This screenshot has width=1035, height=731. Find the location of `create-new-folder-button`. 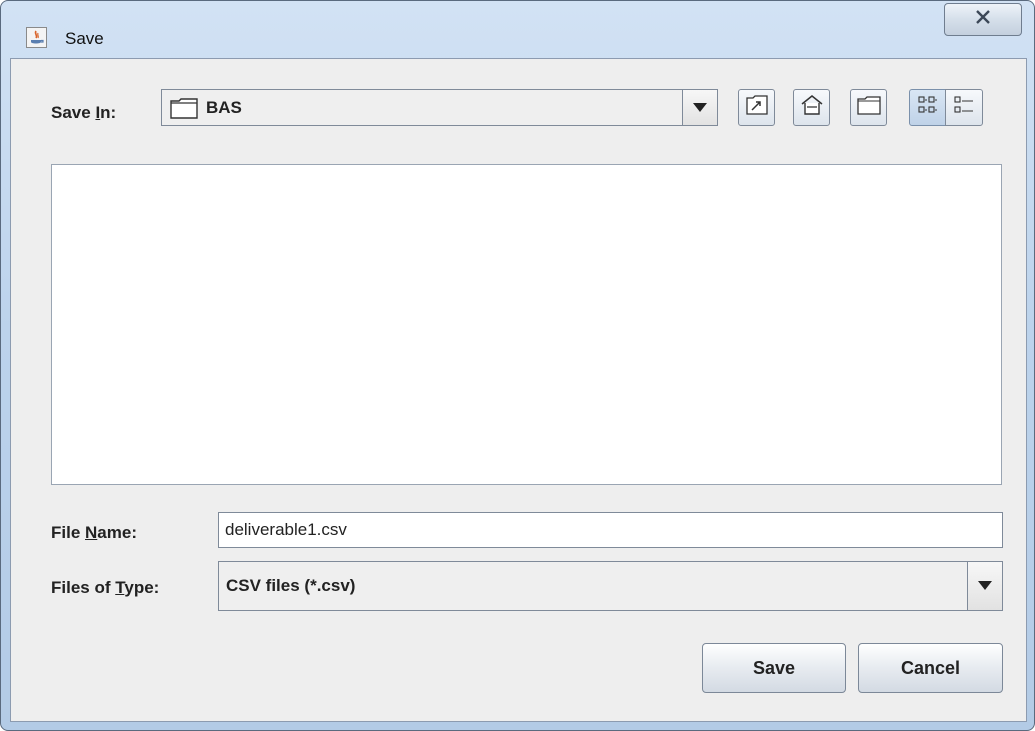

create-new-folder-button is located at coordinates (868, 107).